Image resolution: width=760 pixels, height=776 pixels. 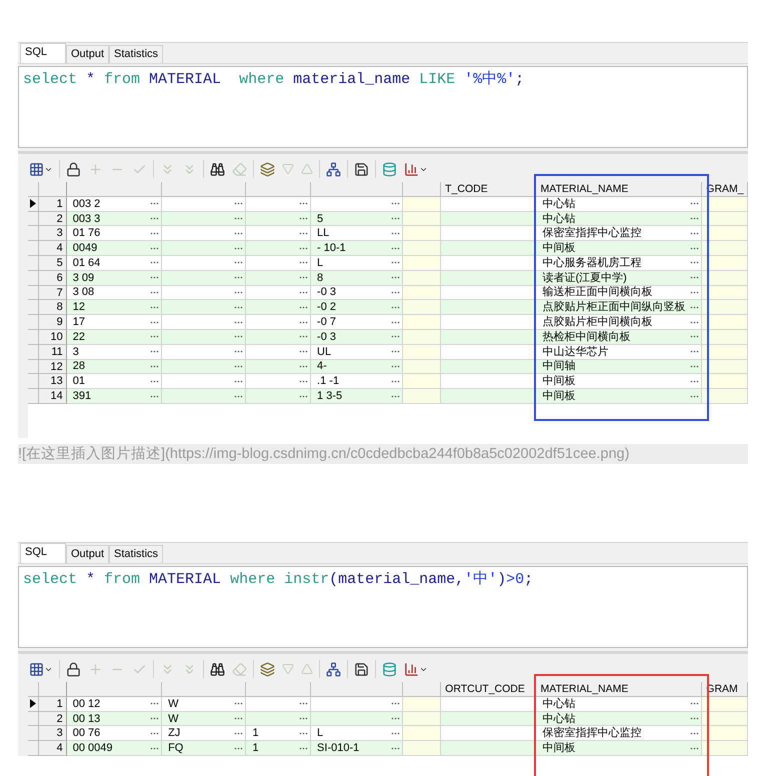 What do you see at coordinates (383, 454) in the screenshot?
I see `image-caption: ![在这里插入图片描述](https://img-blog.csdnimg.cn/c0cdedbcba244f0b8a5c02002df51cee.png)` at bounding box center [383, 454].